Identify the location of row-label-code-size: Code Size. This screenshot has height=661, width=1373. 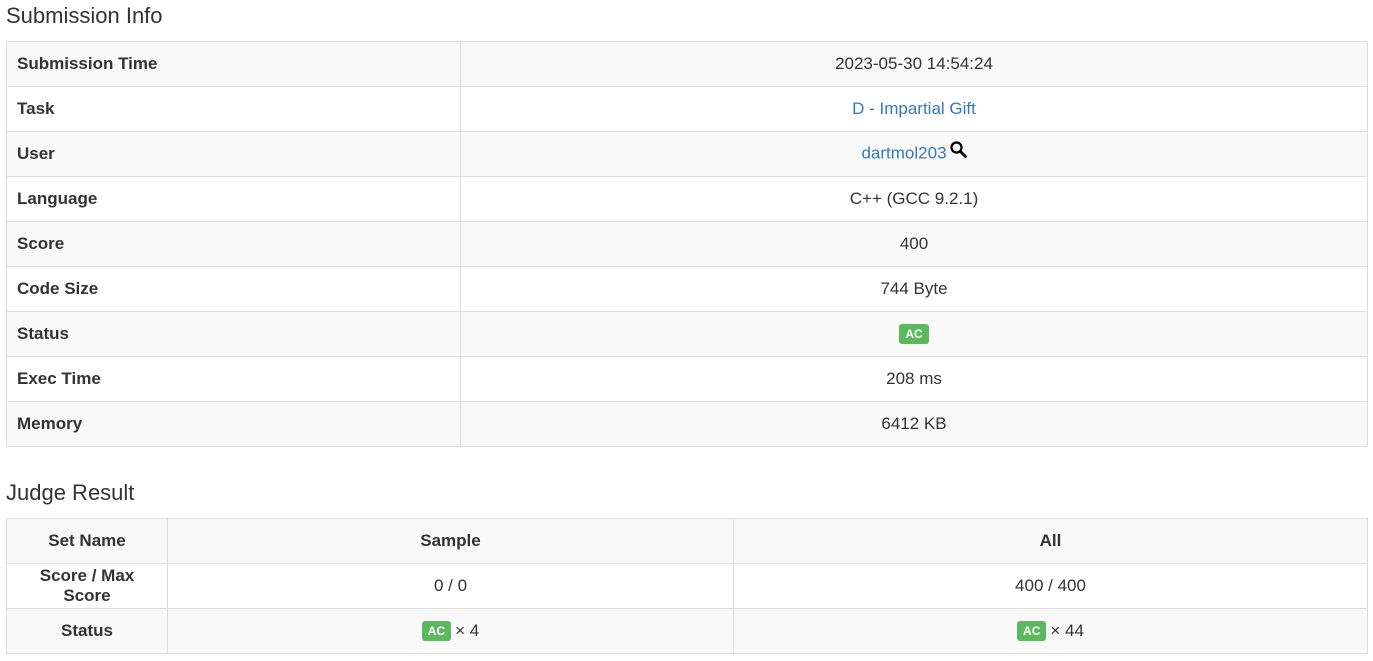
(233, 289).